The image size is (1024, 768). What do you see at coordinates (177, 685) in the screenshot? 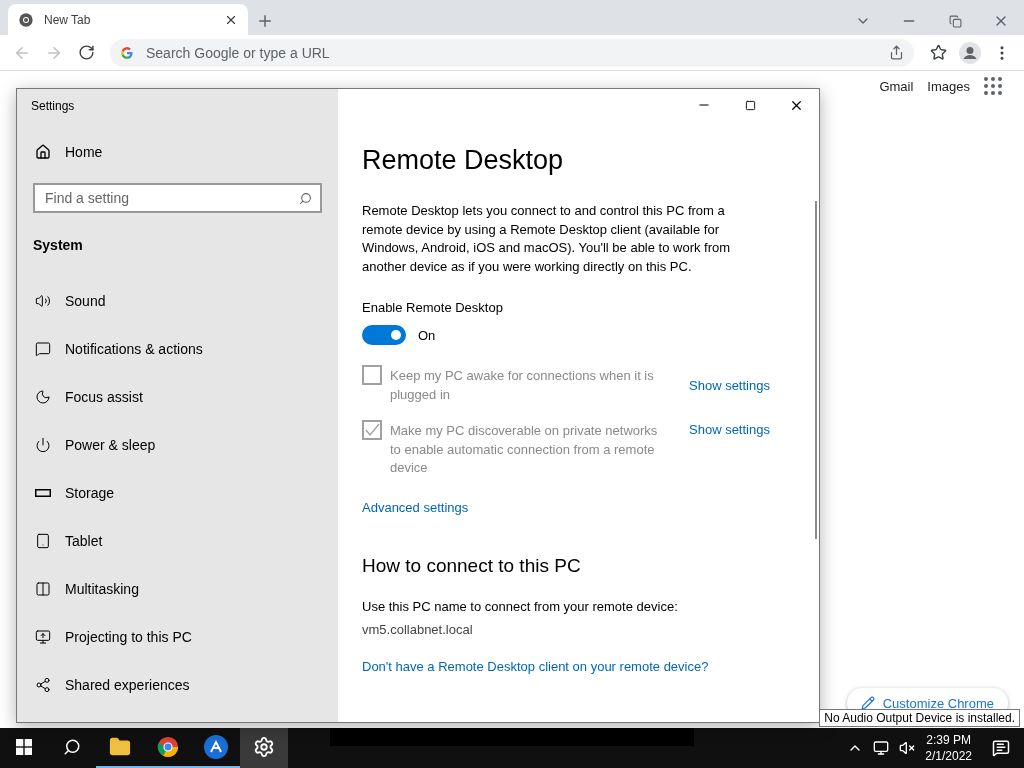
I see `sidebar-item: Shared experiences` at bounding box center [177, 685].